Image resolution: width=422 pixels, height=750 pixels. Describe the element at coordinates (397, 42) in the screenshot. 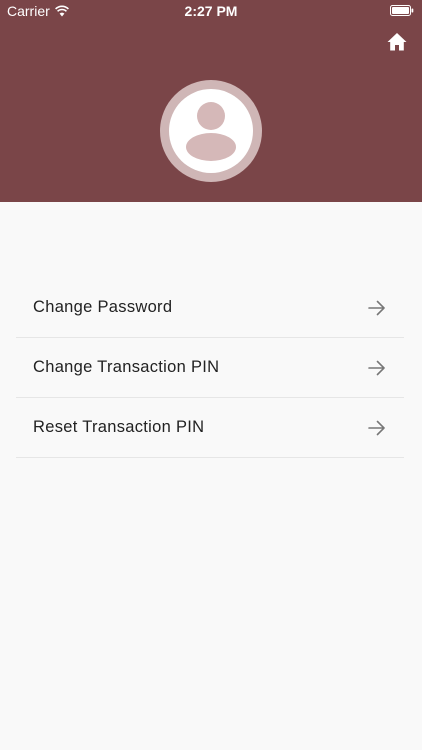

I see `home-icon` at that location.